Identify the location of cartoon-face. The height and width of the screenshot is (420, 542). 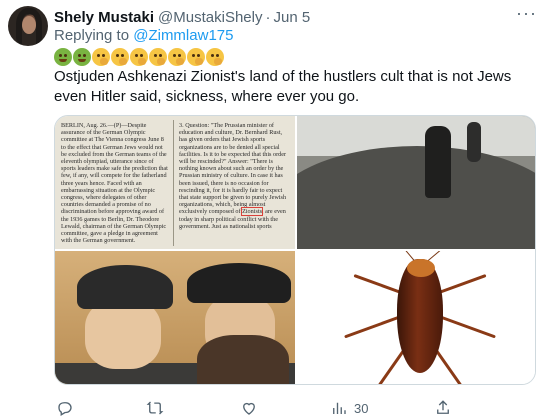
(123, 334).